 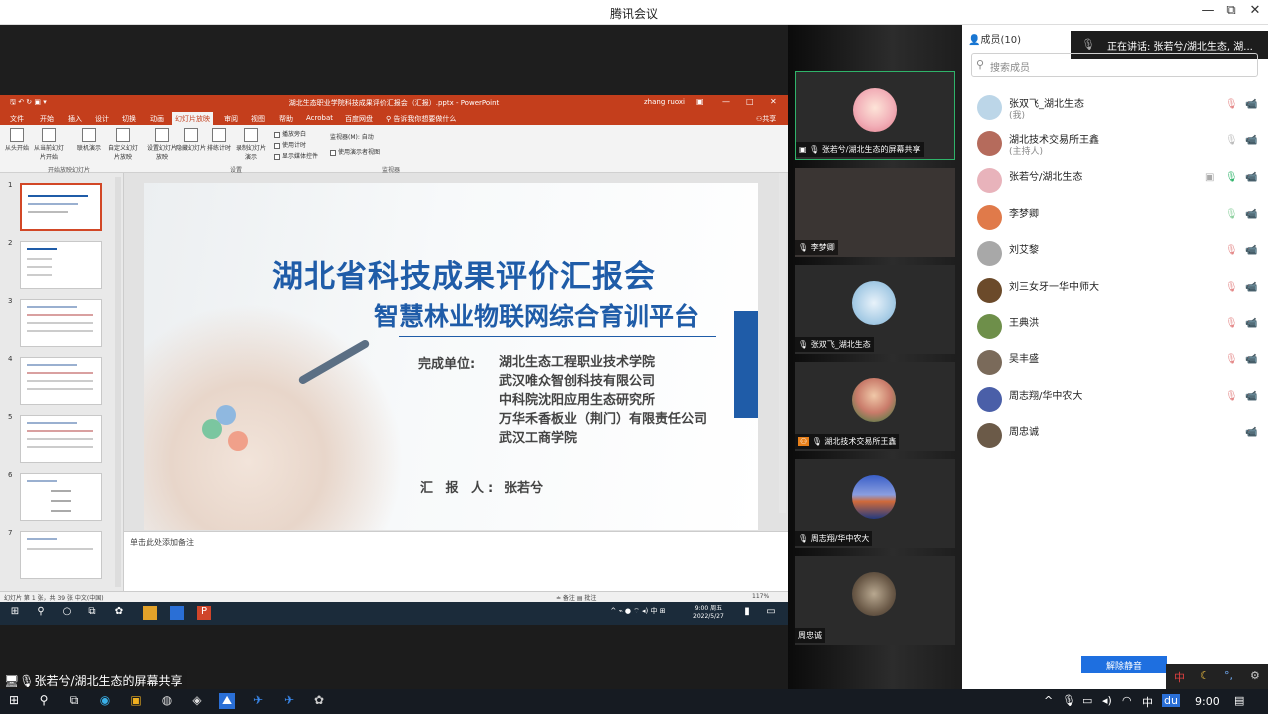 What do you see at coordinates (1239, 700) in the screenshot?
I see `notification-icon: ▤` at bounding box center [1239, 700].